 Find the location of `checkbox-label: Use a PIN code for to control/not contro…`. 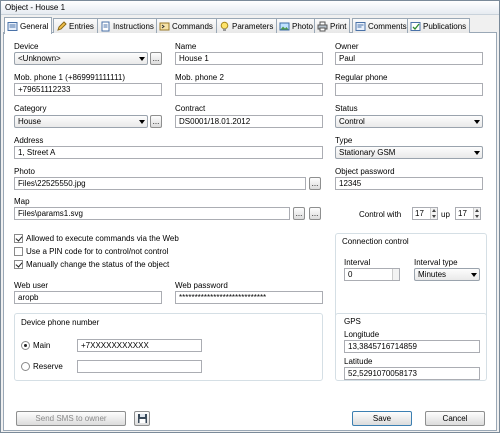

checkbox-label: Use a PIN code for to control/not contro… is located at coordinates (97, 251).